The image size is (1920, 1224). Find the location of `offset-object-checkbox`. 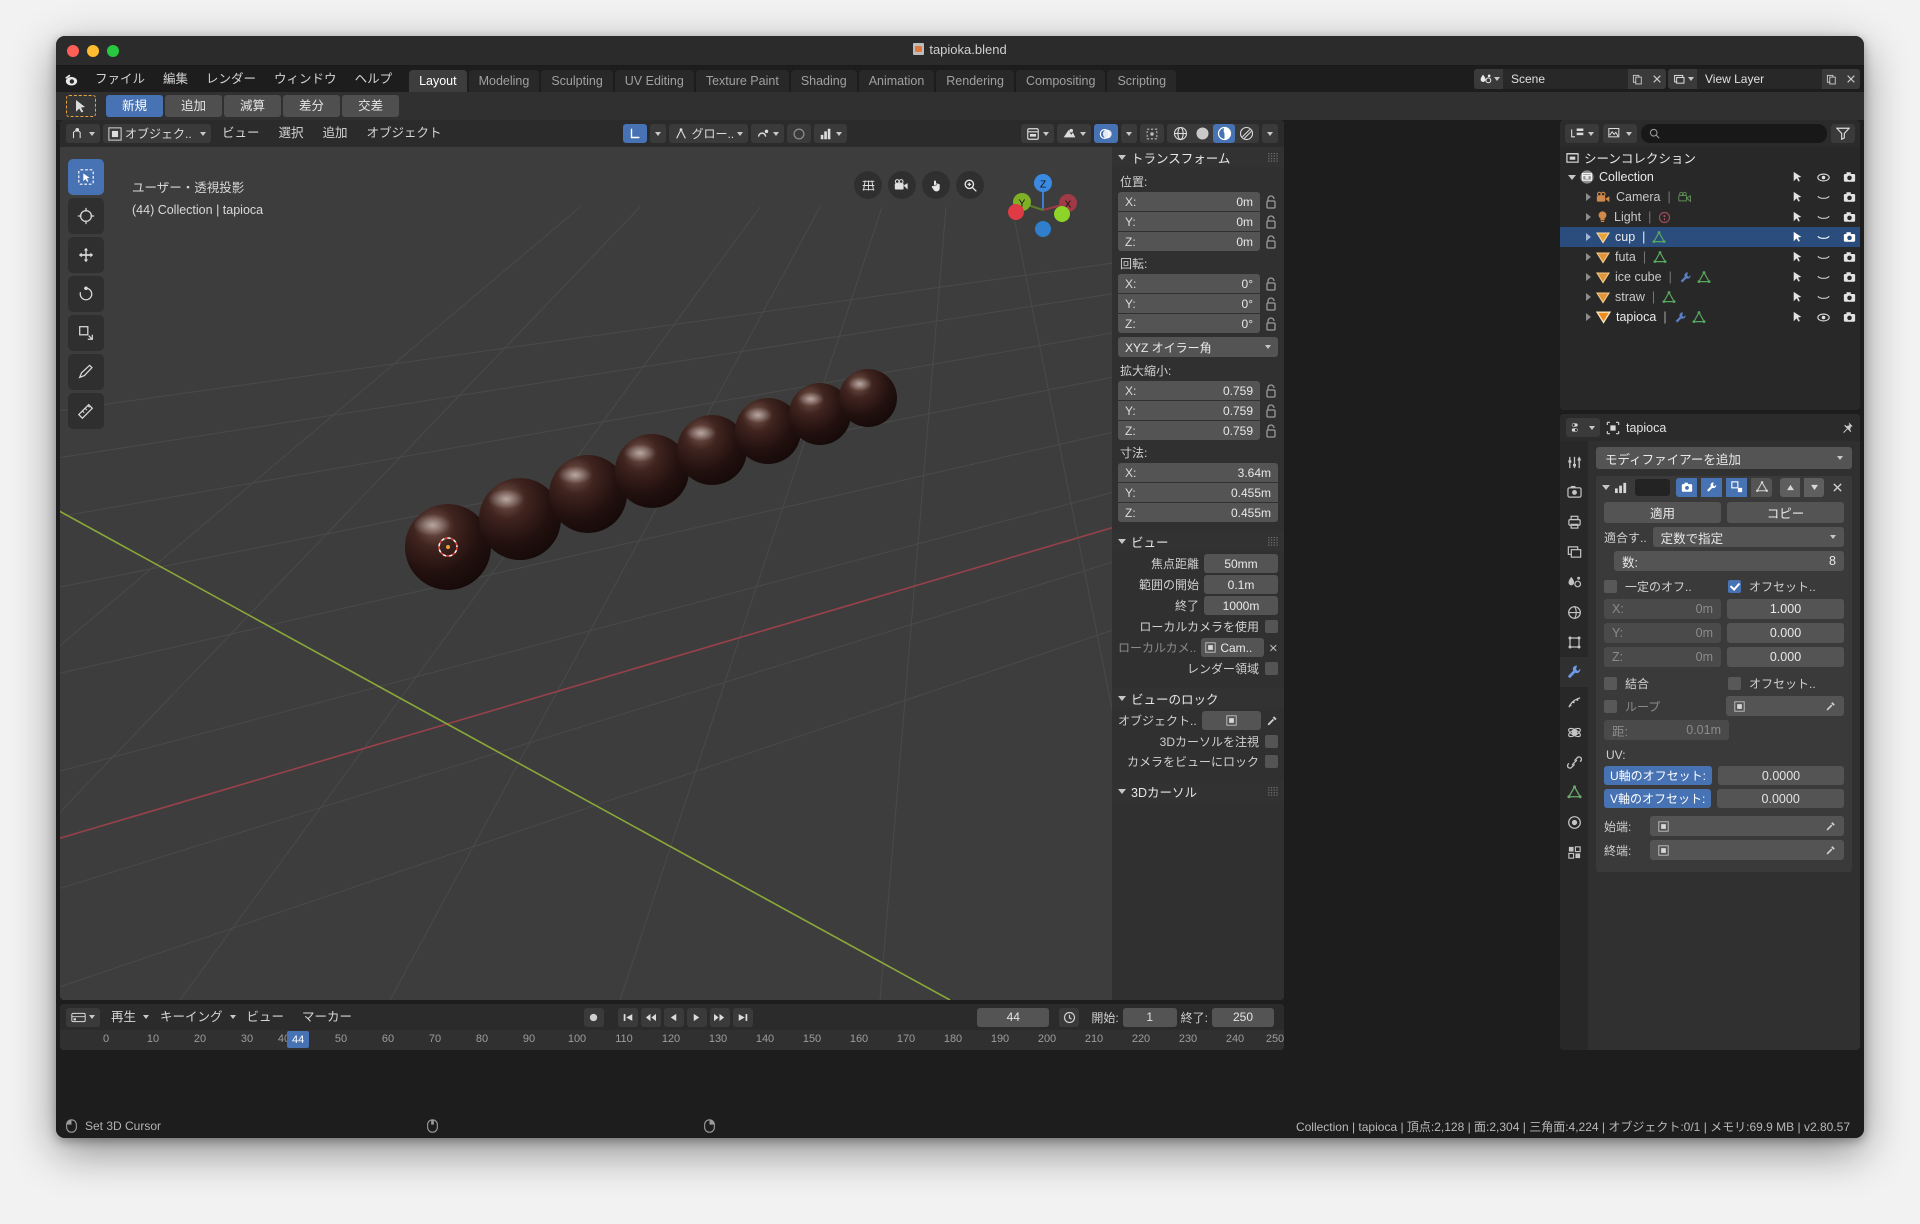

offset-object-checkbox is located at coordinates (1734, 683).